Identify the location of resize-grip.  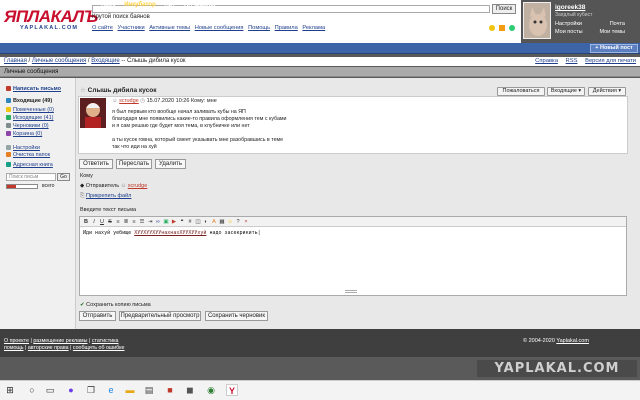
(351, 291).